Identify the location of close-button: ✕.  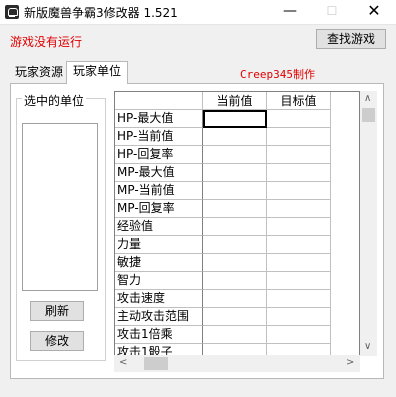
(374, 12).